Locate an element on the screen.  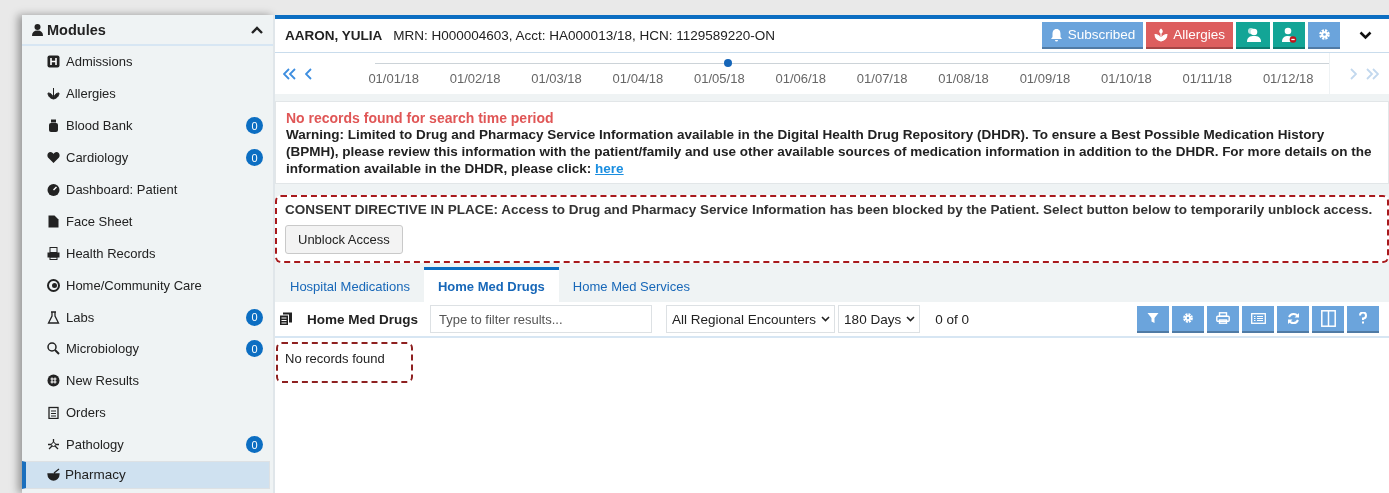
clipboard-icon is located at coordinates (53, 413).